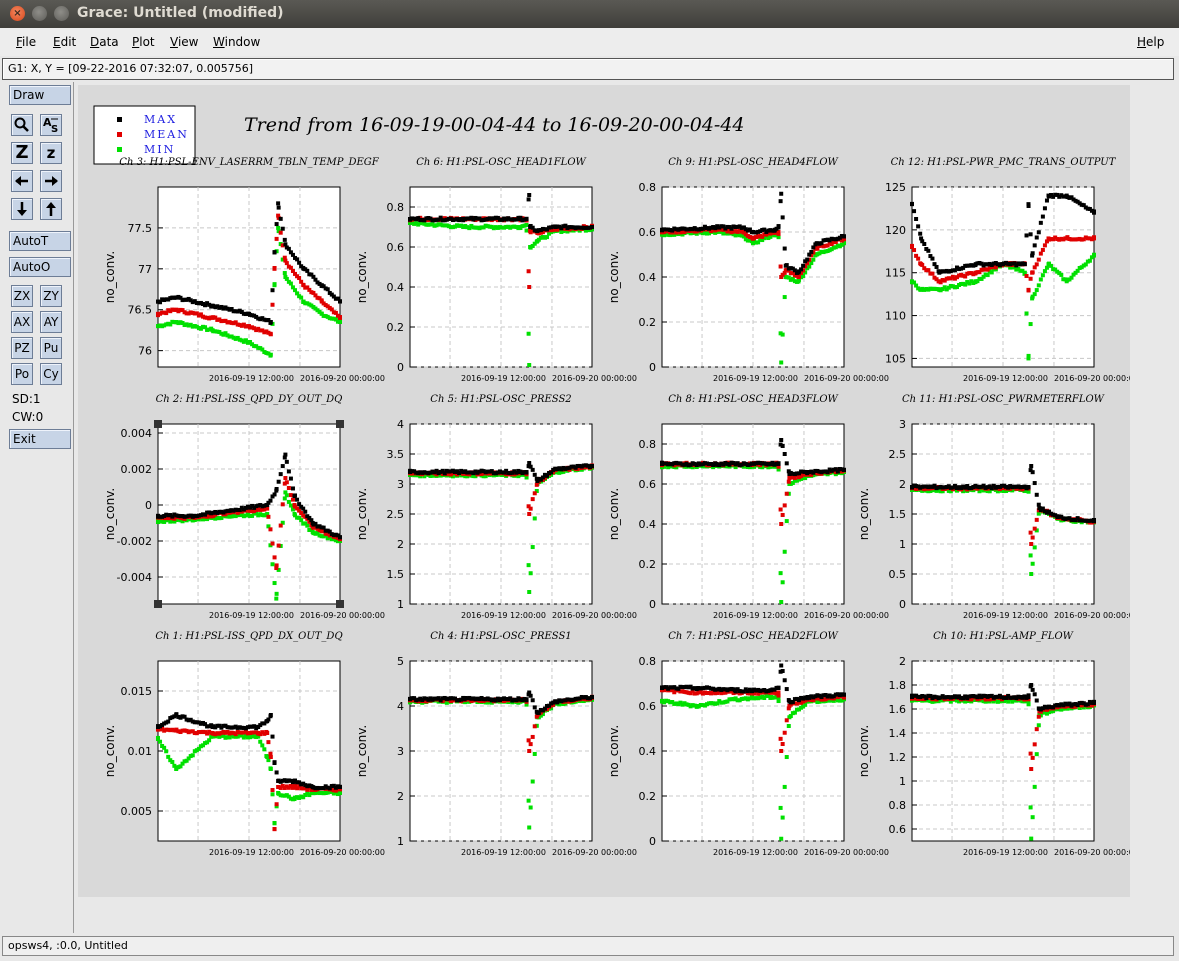 Image resolution: width=1179 pixels, height=961 pixels. What do you see at coordinates (51, 374) in the screenshot?
I see `cy-button: Cy` at bounding box center [51, 374].